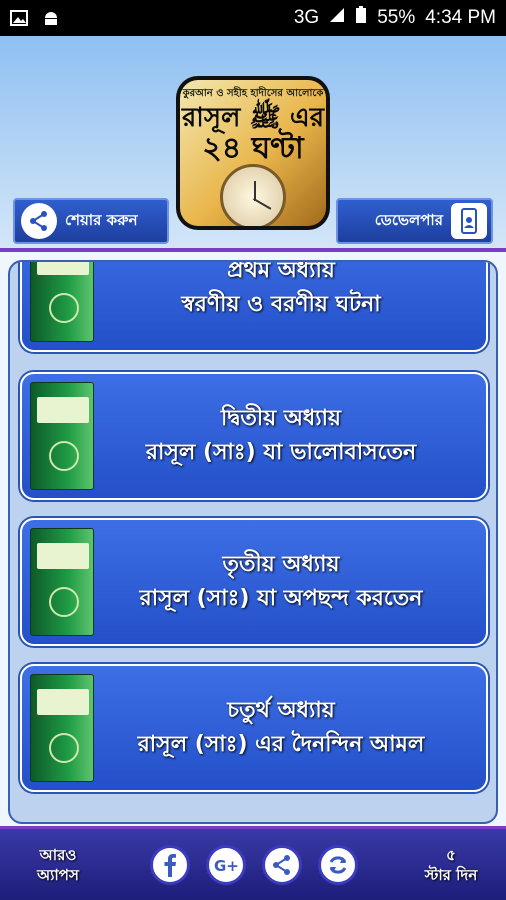  Describe the element at coordinates (58, 854) in the screenshot. I see `more-apps-line1: আরও` at that location.